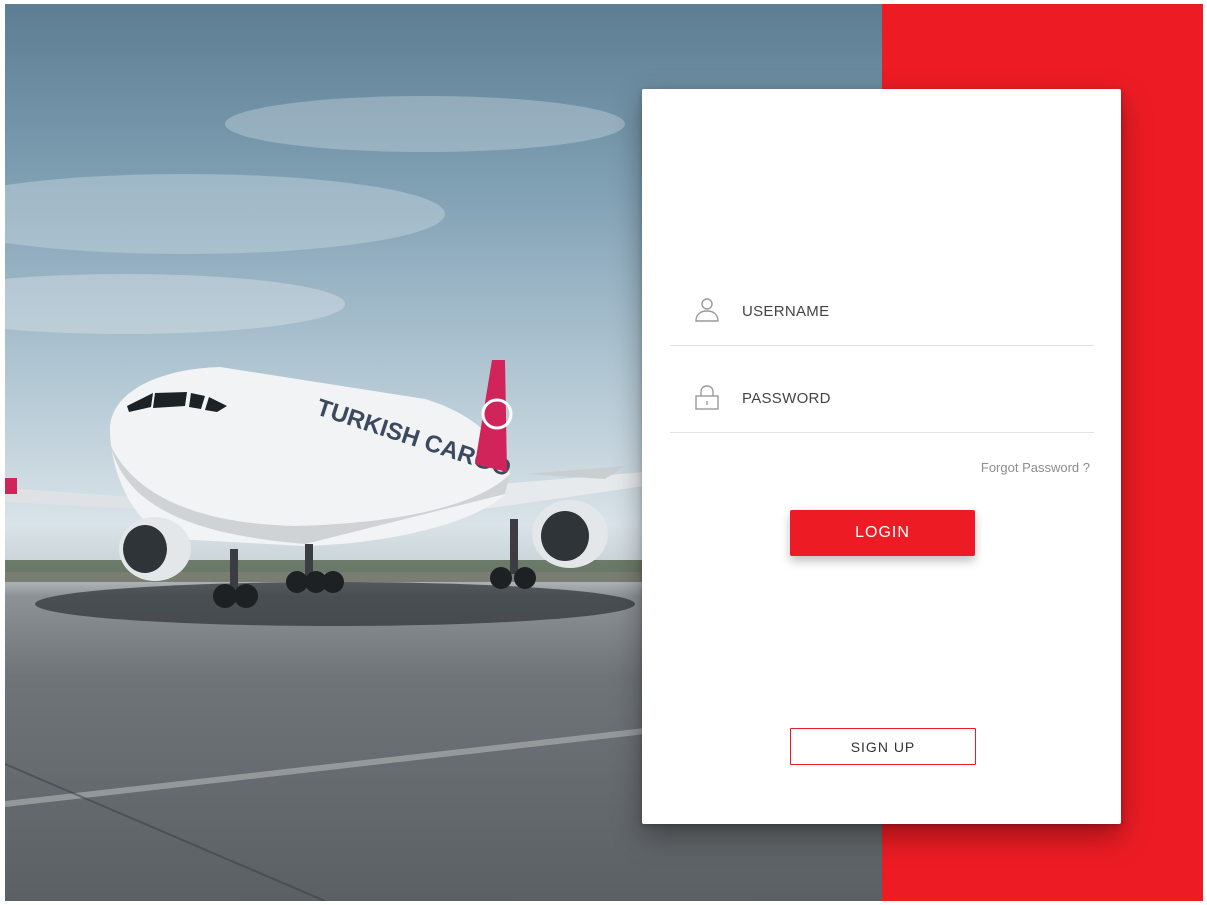  What do you see at coordinates (882, 389) in the screenshot?
I see `password-field: PASSWORD` at bounding box center [882, 389].